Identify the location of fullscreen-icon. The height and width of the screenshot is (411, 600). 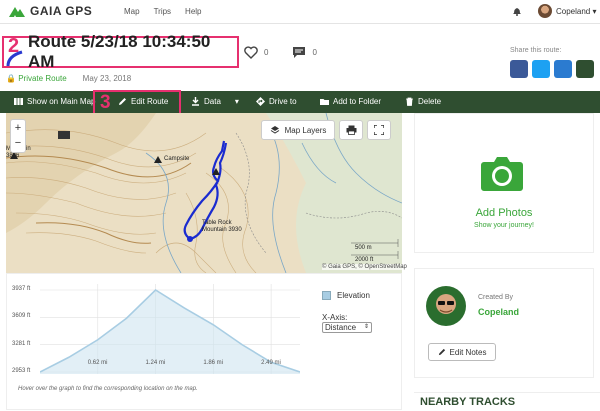
(379, 130).